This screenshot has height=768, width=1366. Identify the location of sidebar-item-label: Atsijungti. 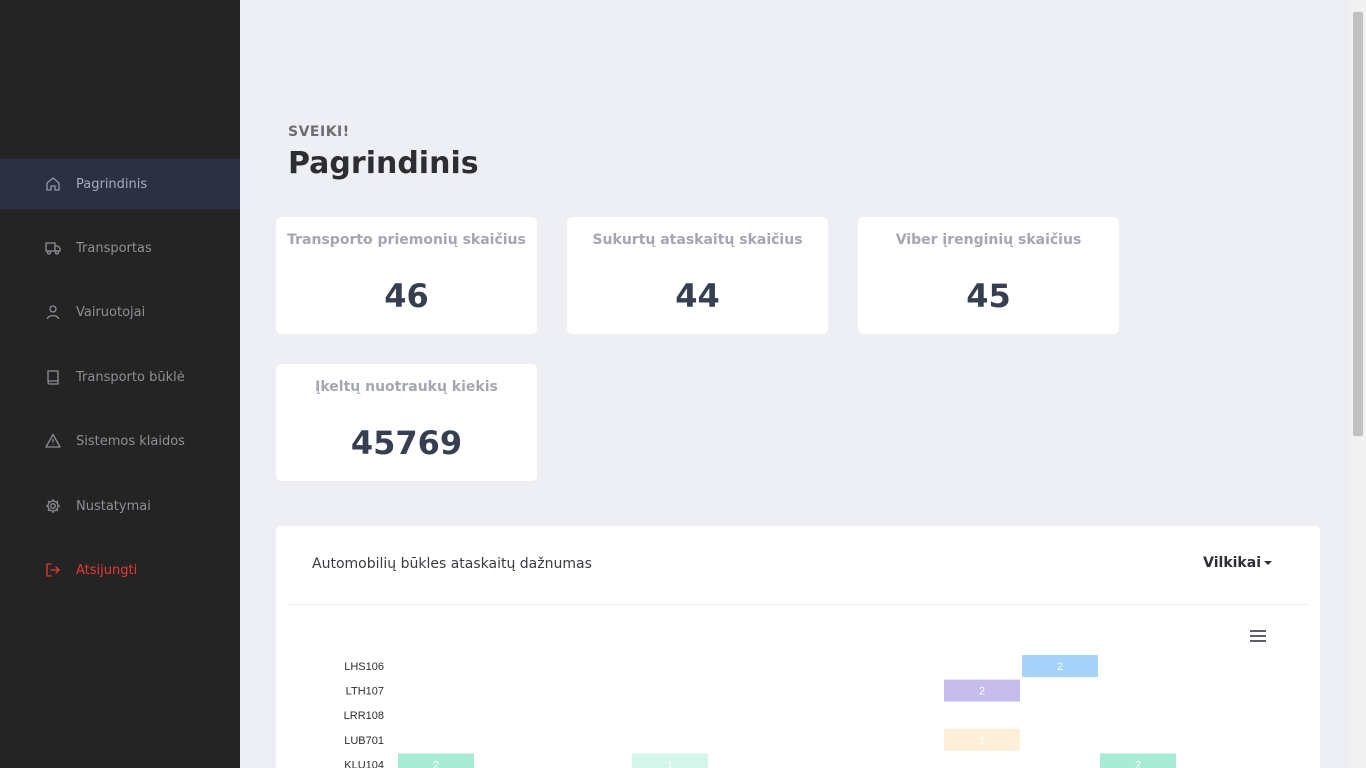
(107, 570).